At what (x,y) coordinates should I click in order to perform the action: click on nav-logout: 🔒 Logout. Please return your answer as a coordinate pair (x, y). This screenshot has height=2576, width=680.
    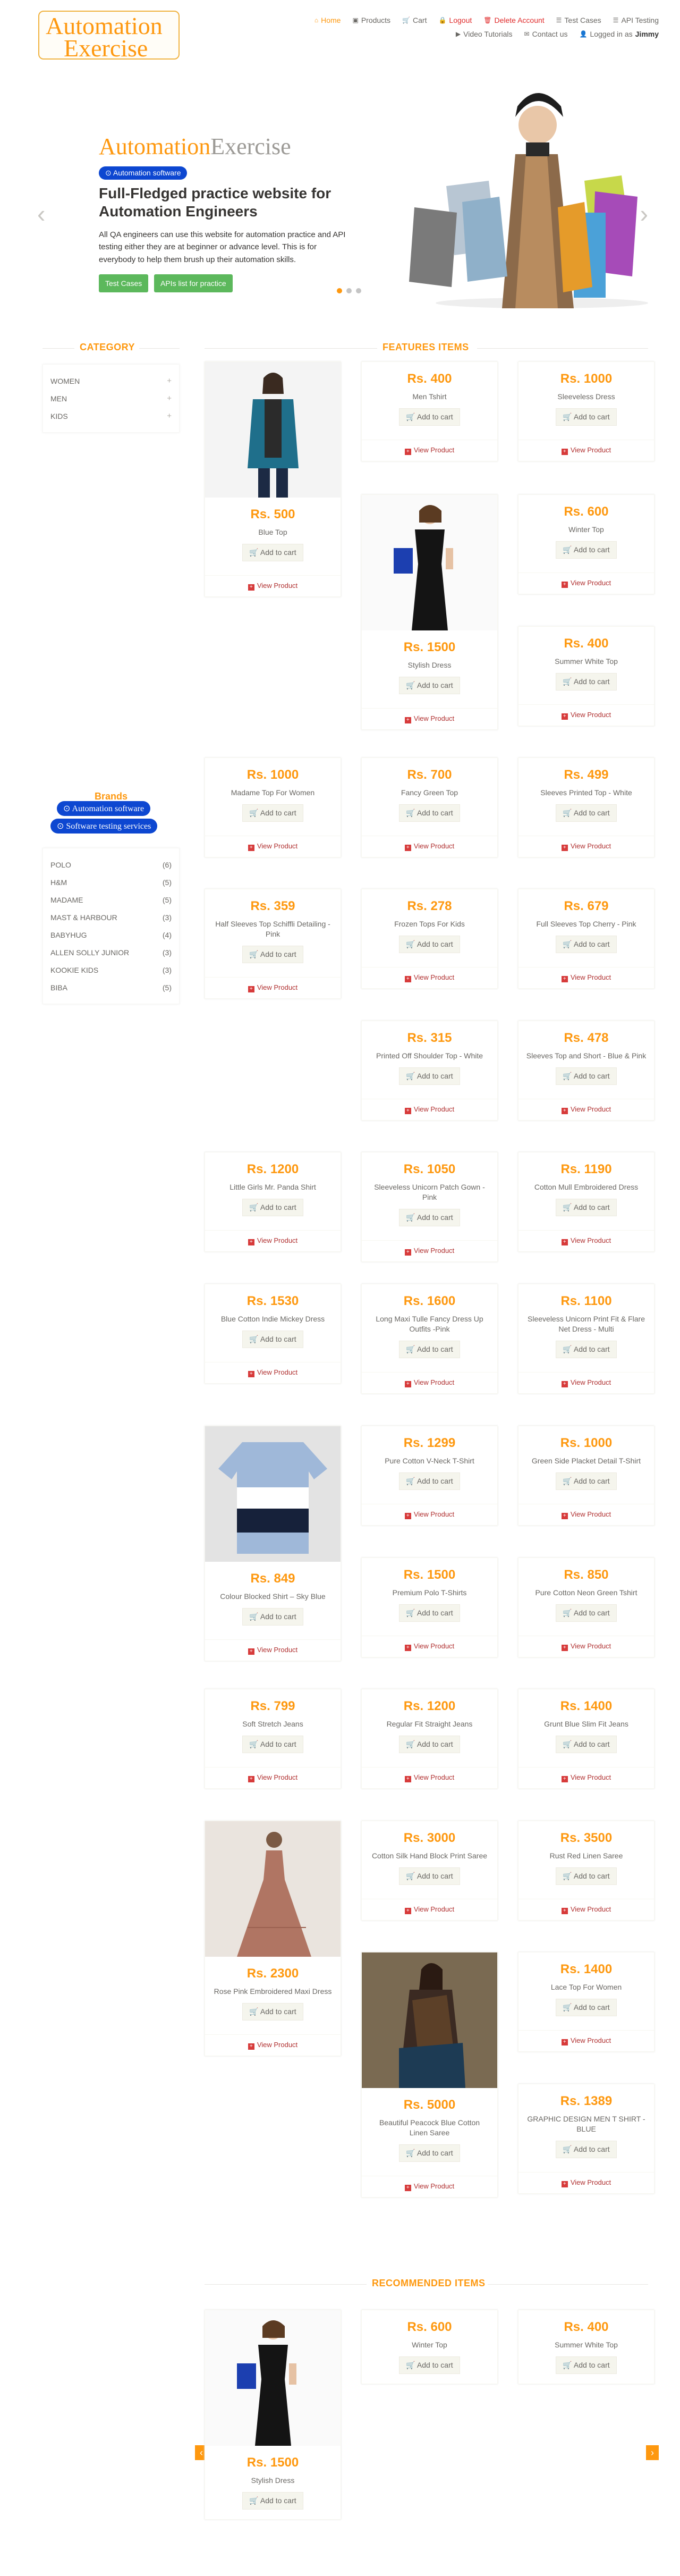
    Looking at the image, I should click on (455, 20).